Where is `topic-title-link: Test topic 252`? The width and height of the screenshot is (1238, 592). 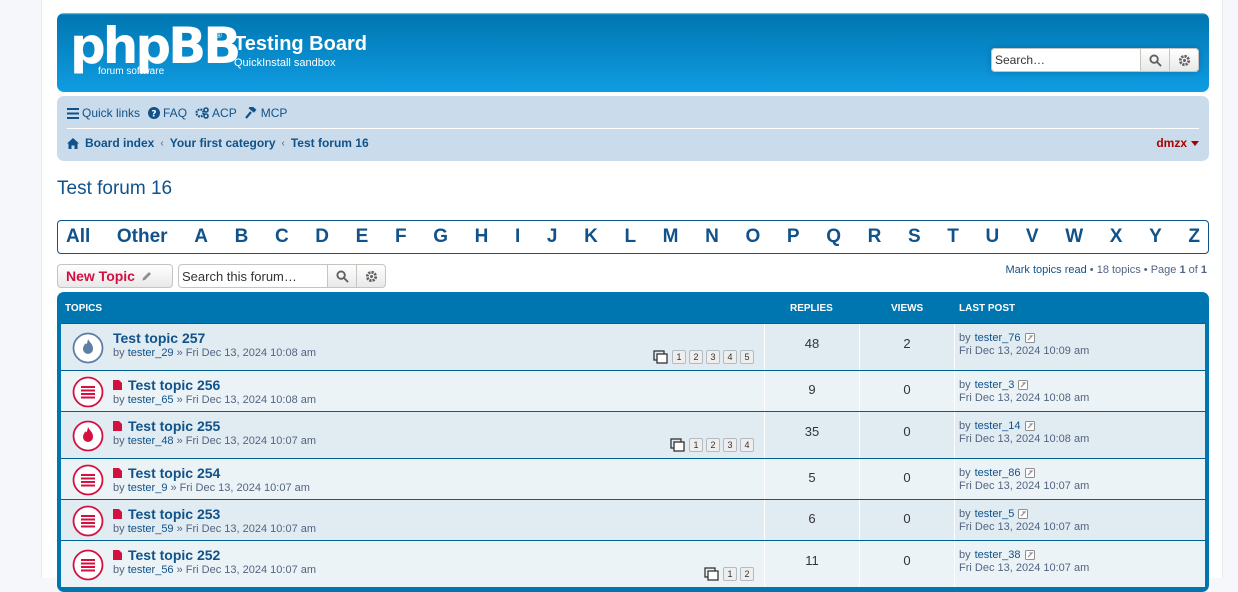
topic-title-link: Test topic 252 is located at coordinates (174, 555).